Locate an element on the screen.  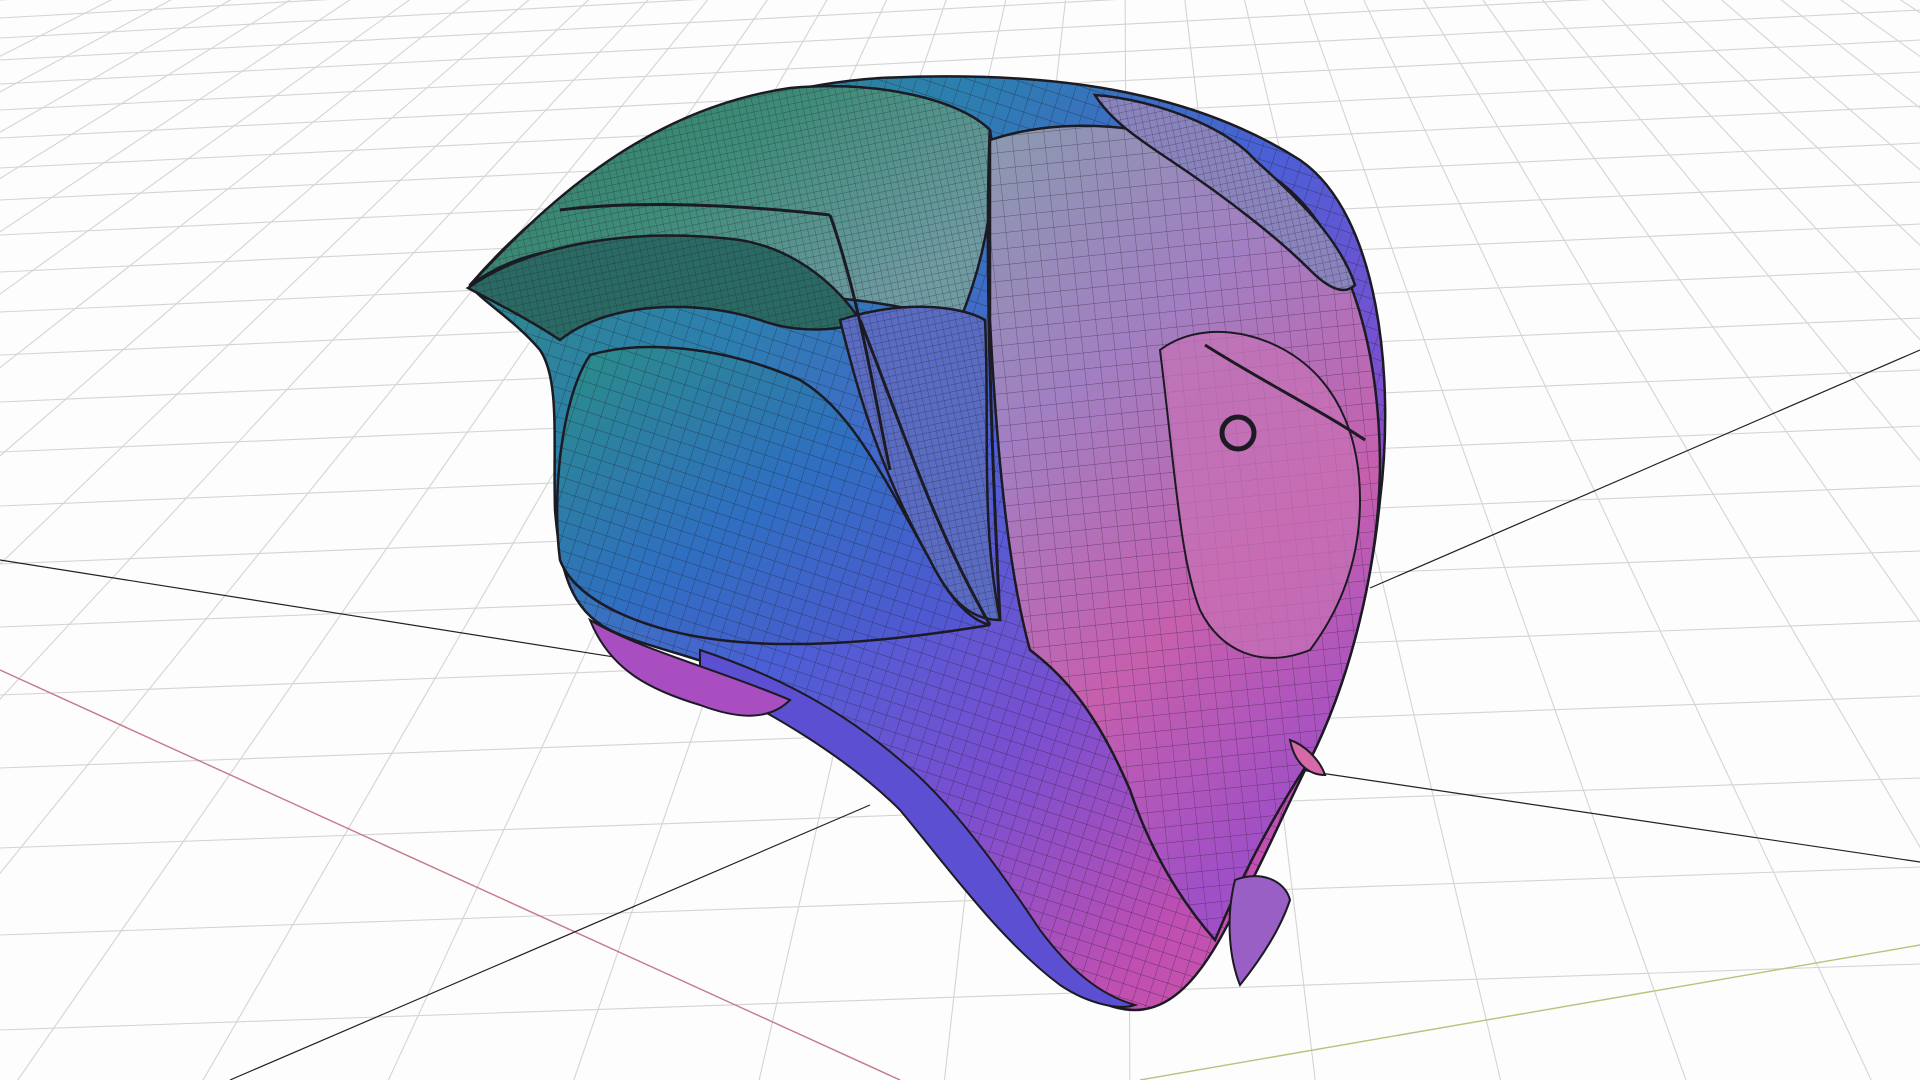
y-axis-line is located at coordinates (1529, 1012).